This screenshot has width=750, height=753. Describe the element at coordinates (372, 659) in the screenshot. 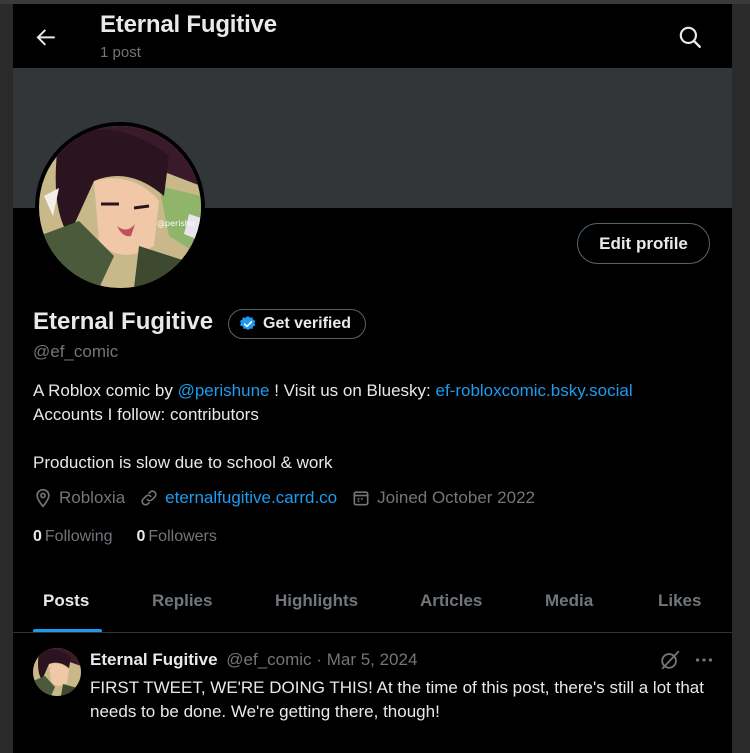

I see `post-date: Mar 5, 2024` at that location.